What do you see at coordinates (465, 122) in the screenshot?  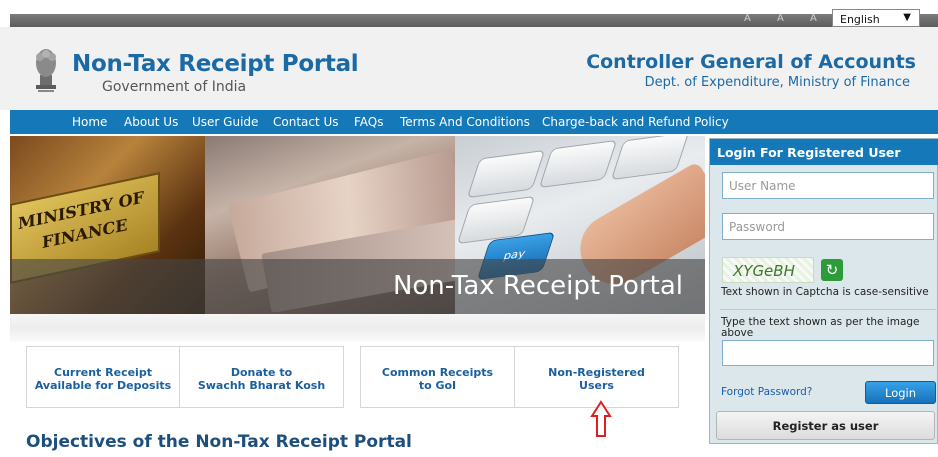 I see `nav-terms: Terms And Conditions` at bounding box center [465, 122].